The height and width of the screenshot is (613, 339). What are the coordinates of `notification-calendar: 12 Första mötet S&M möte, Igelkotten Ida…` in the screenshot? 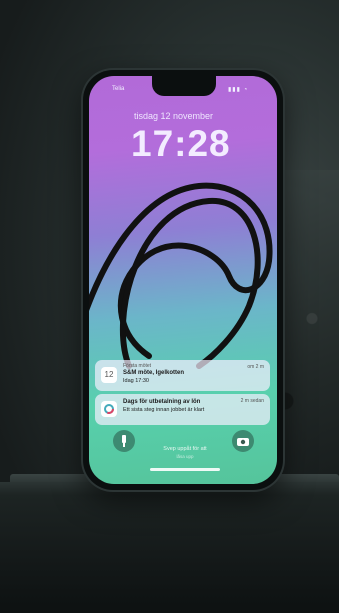 It's located at (182, 375).